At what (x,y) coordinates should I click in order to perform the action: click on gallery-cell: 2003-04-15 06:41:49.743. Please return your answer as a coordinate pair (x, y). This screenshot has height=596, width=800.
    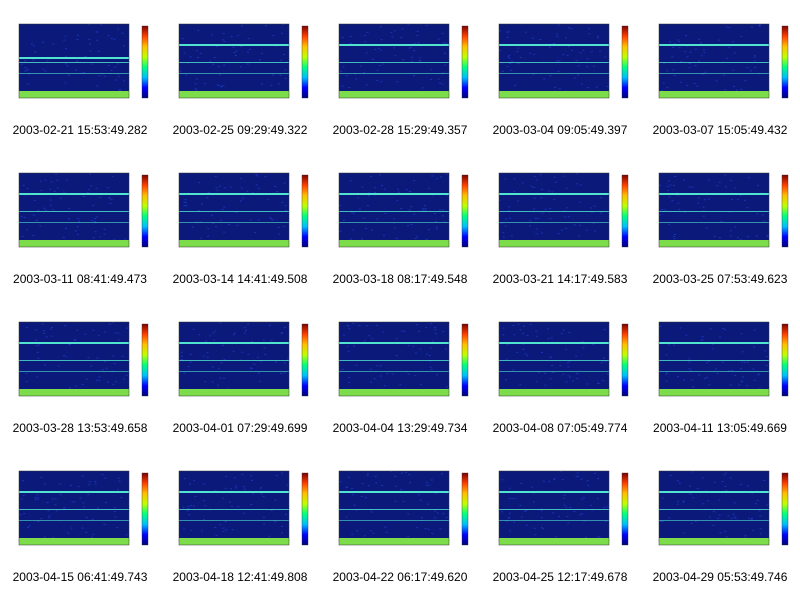
    Looking at the image, I should click on (80, 521).